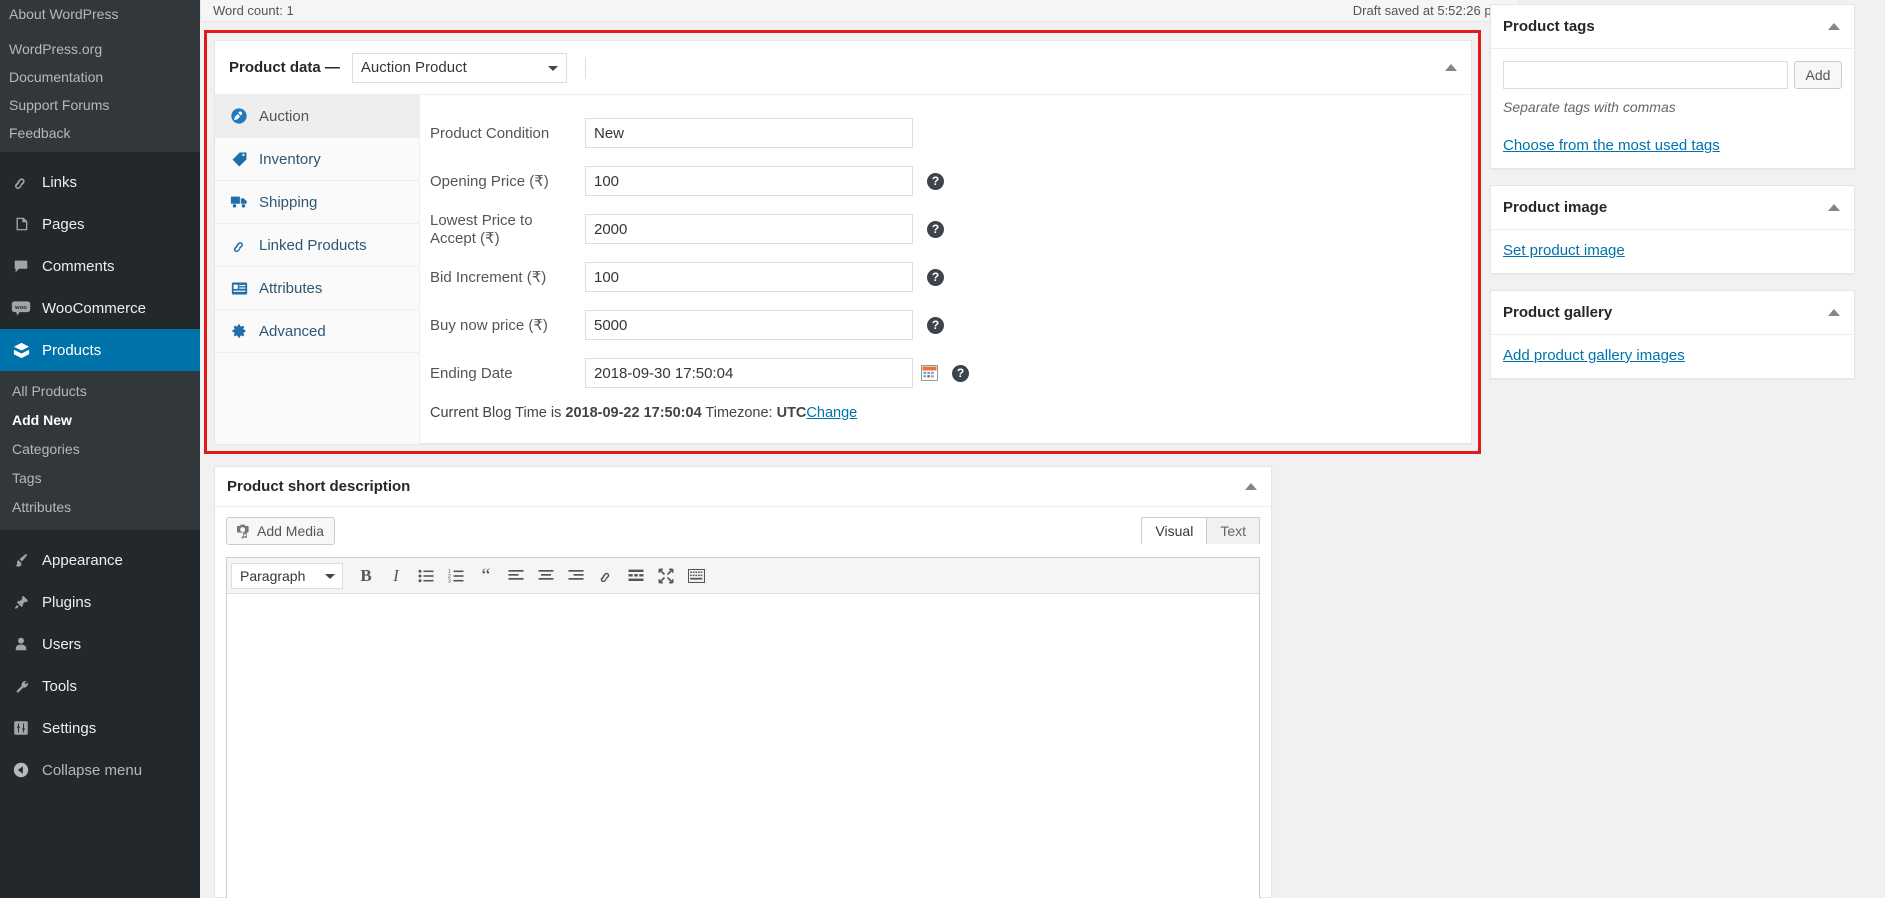 The height and width of the screenshot is (898, 1885). I want to click on fullscreen-icon, so click(666, 576).